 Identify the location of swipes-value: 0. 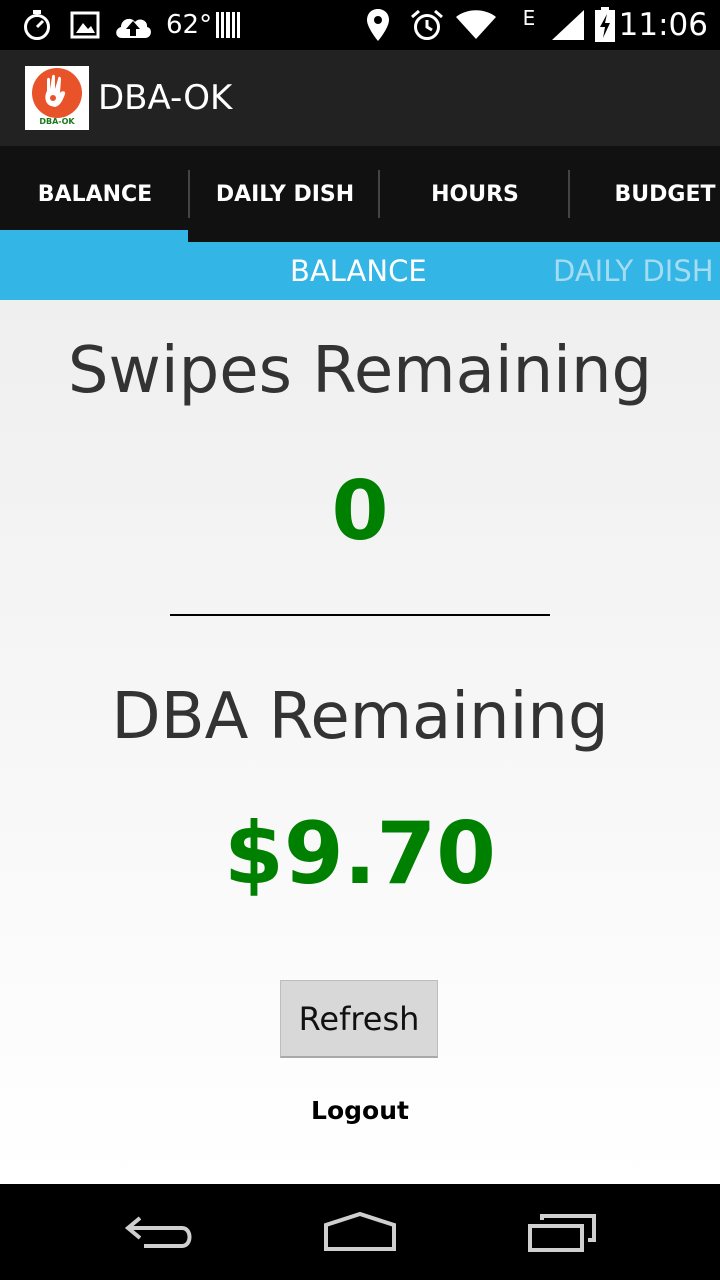
(360, 511).